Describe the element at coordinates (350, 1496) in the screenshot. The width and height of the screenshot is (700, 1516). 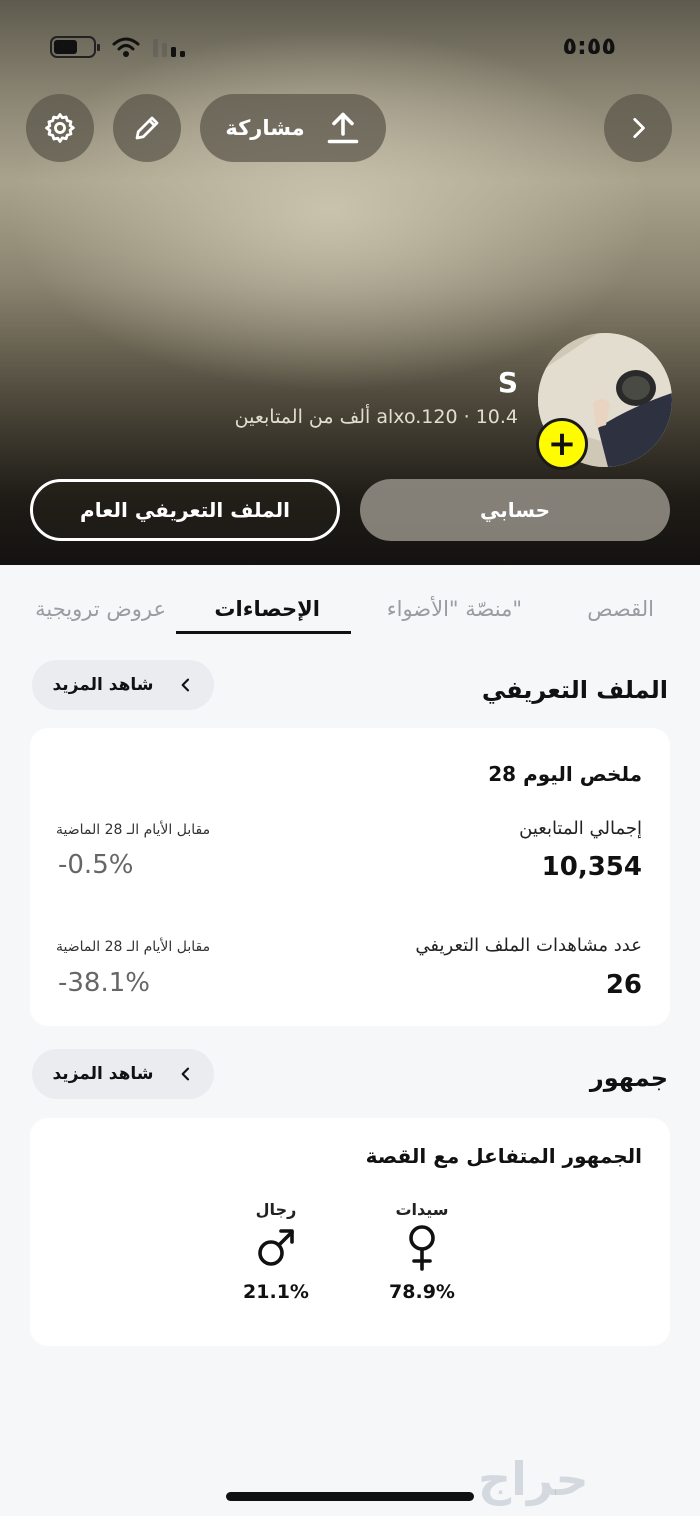
I see `home-indicator` at that location.